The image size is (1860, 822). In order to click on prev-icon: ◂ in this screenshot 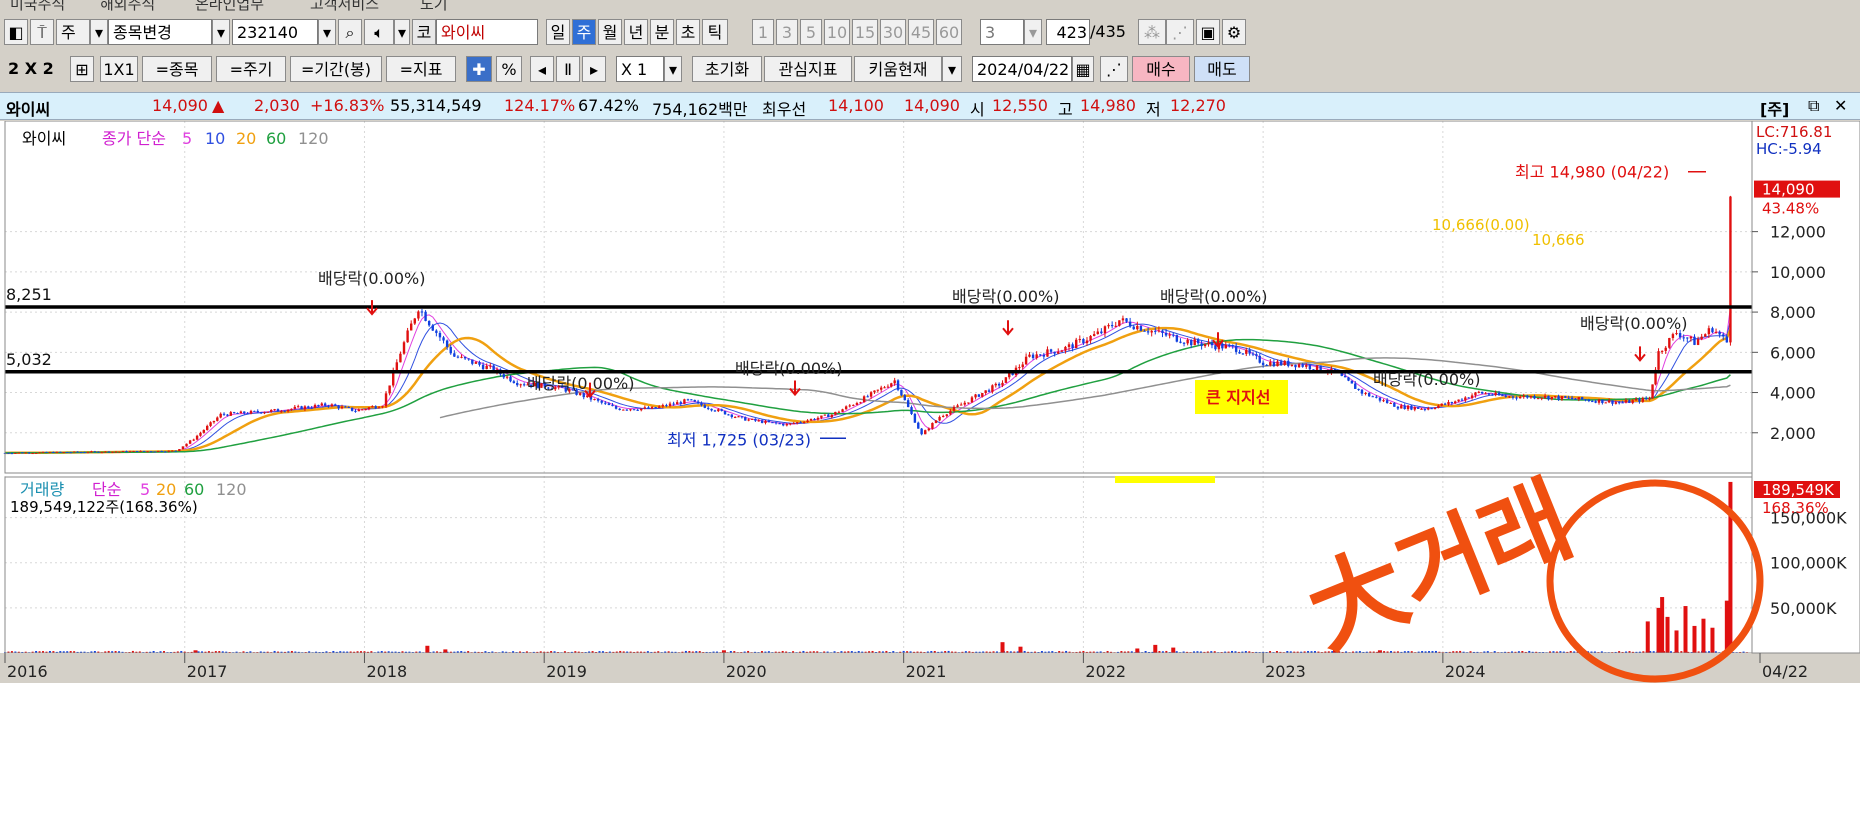, I will do `click(542, 69)`.